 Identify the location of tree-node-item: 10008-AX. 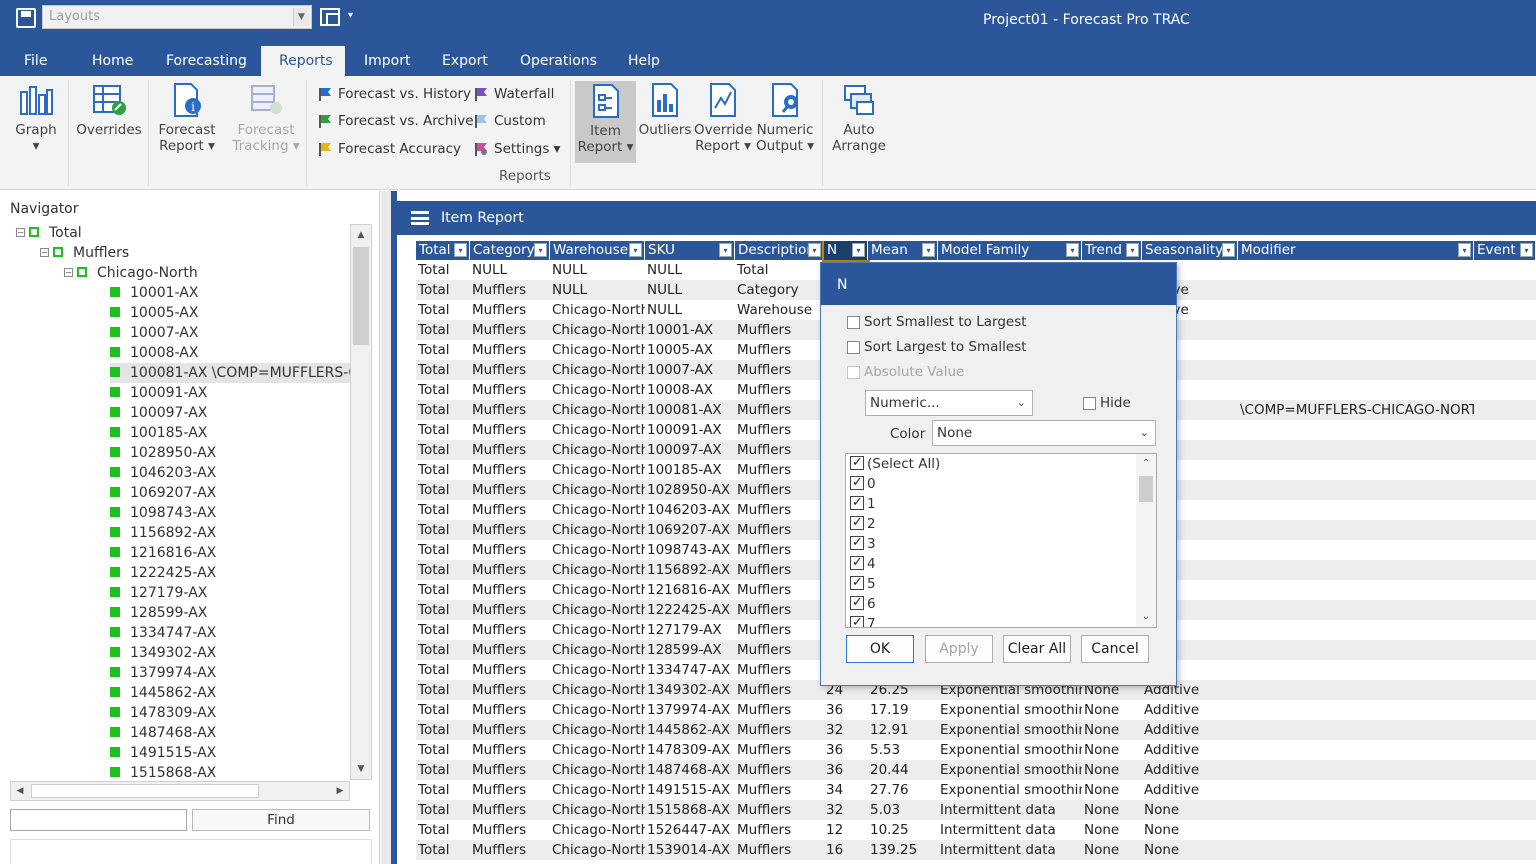
(154, 353).